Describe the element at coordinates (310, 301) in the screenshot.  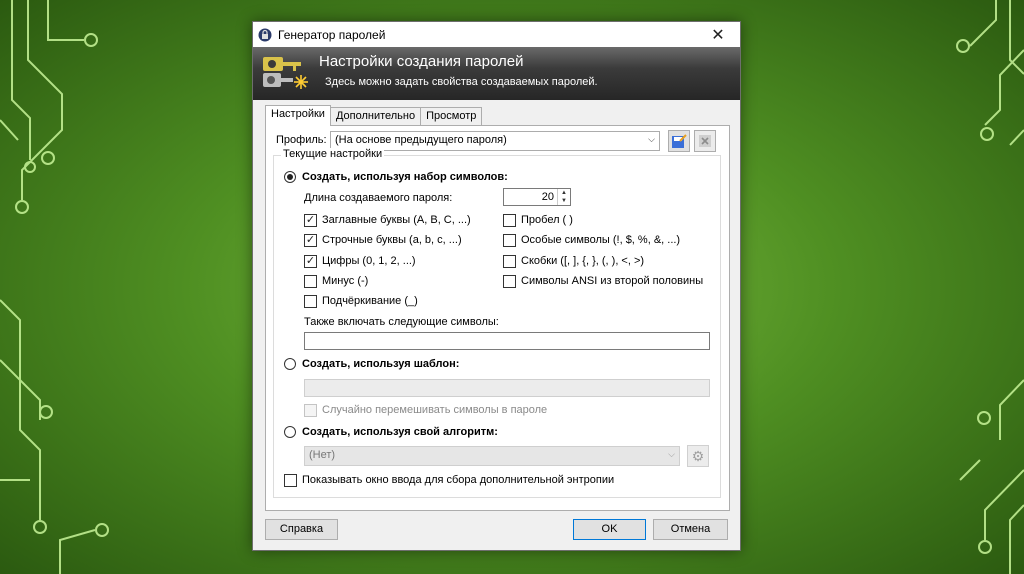
I see `checkbox-underscore` at that location.